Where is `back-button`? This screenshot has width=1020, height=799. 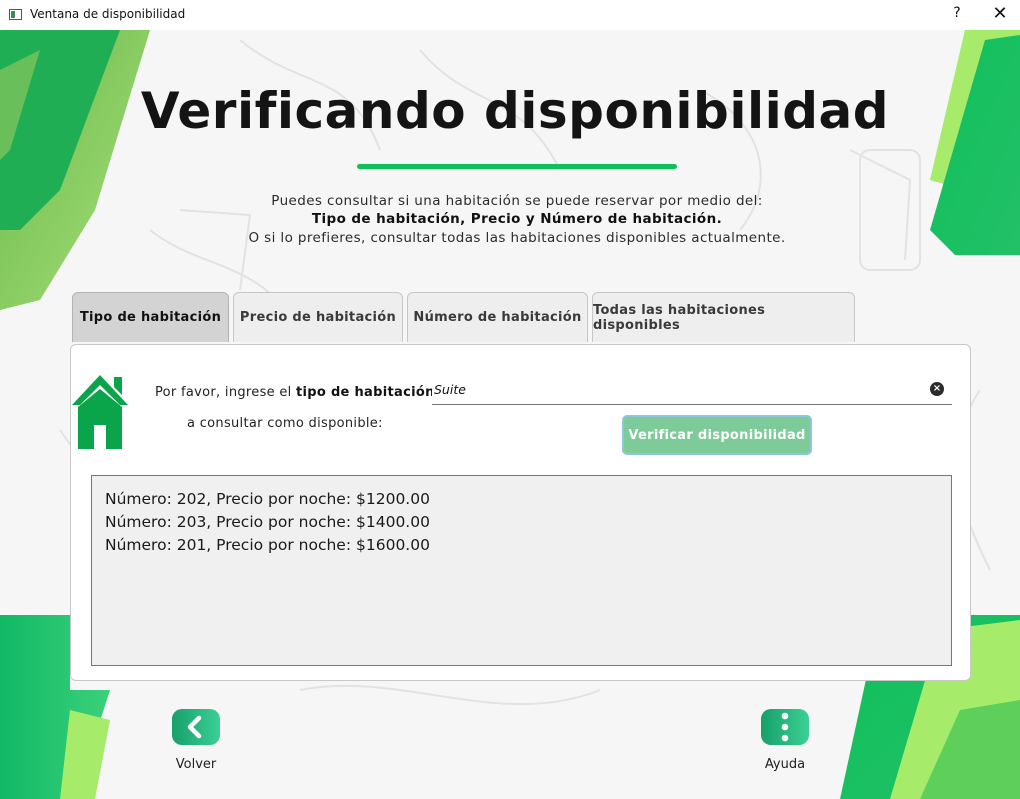 back-button is located at coordinates (196, 727).